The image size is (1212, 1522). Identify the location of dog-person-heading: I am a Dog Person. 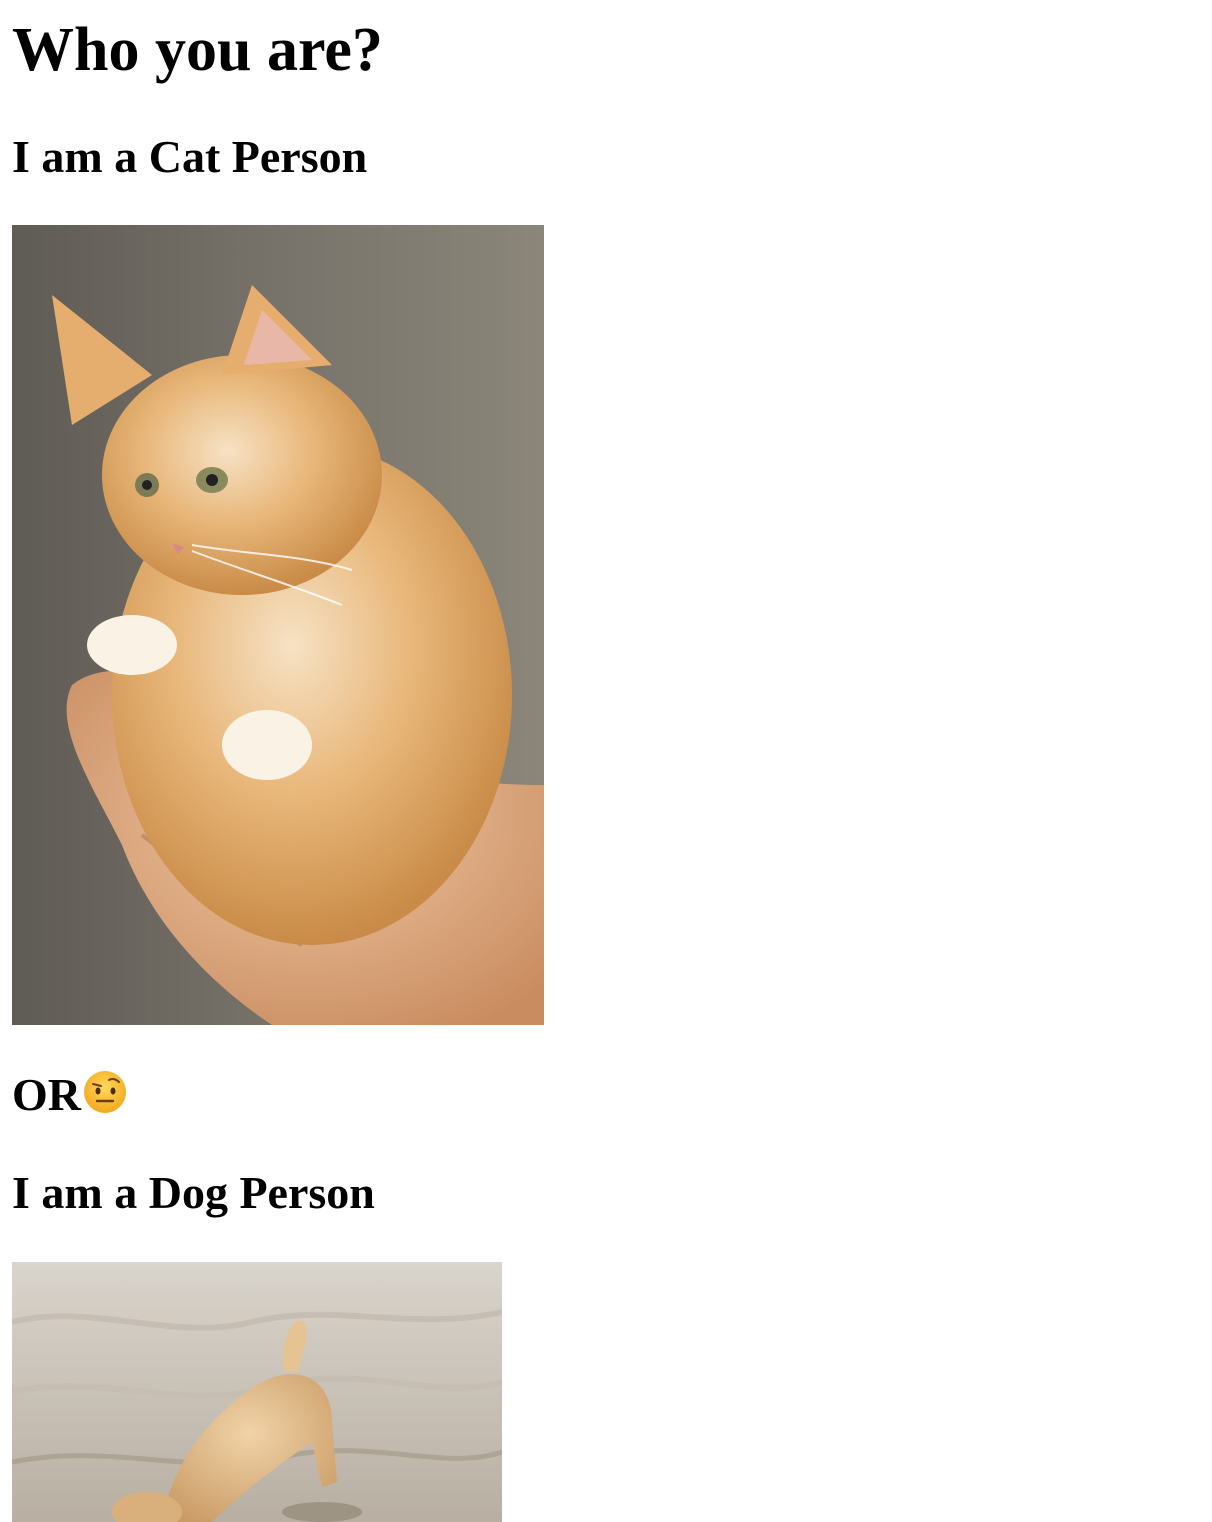
(193, 1192).